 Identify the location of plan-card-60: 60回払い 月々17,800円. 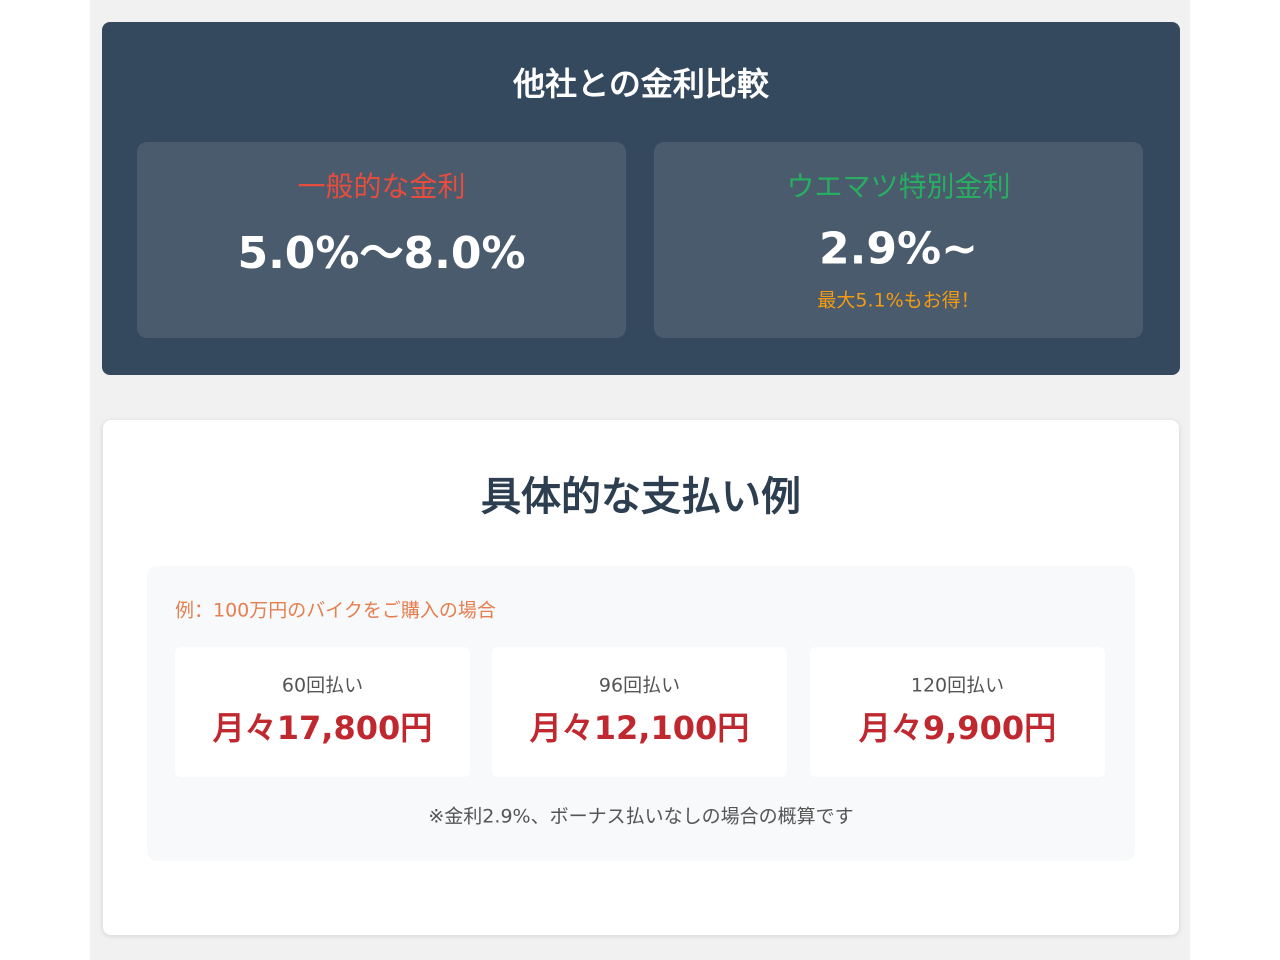
(322, 712).